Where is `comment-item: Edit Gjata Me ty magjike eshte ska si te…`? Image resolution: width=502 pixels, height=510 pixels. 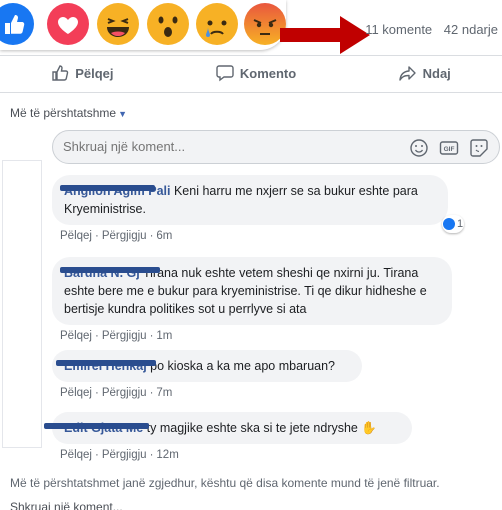 comment-item: Edit Gjata Me ty magjike eshte ska si te… is located at coordinates (228, 436).